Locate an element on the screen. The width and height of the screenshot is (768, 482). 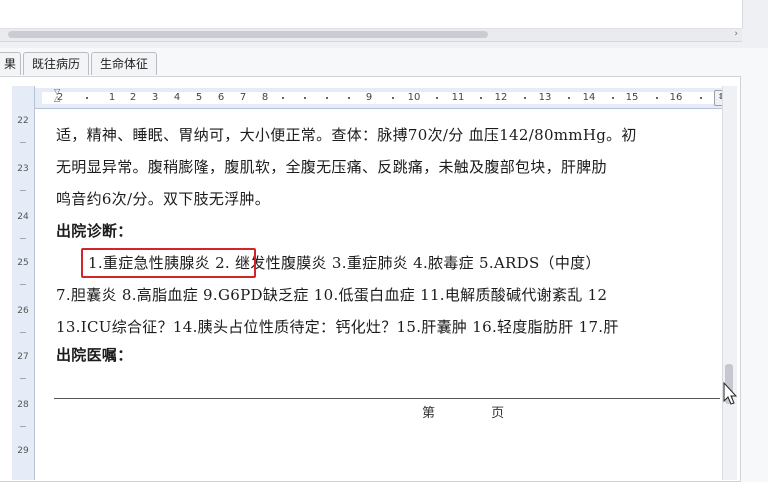
ruler-label: 27 is located at coordinates (23, 357).